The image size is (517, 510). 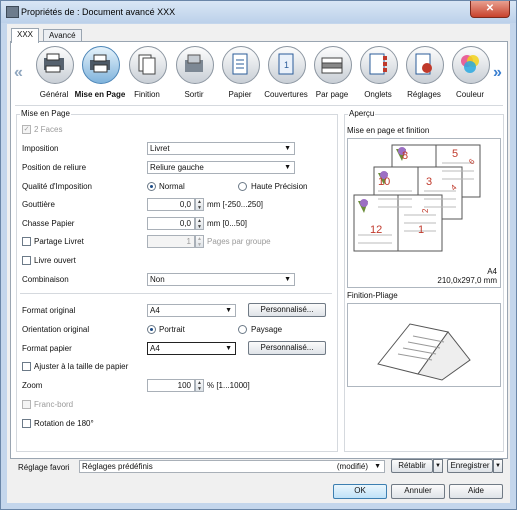 I want to click on tabs-icon, so click(x=378, y=64).